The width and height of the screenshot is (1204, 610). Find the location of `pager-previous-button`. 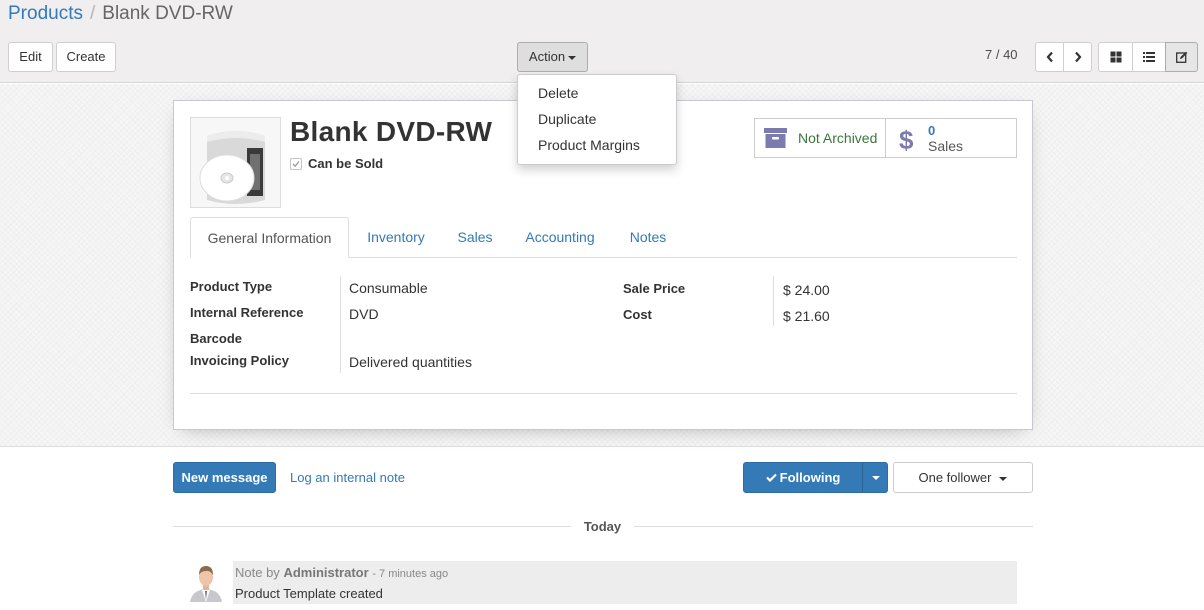

pager-previous-button is located at coordinates (1049, 57).